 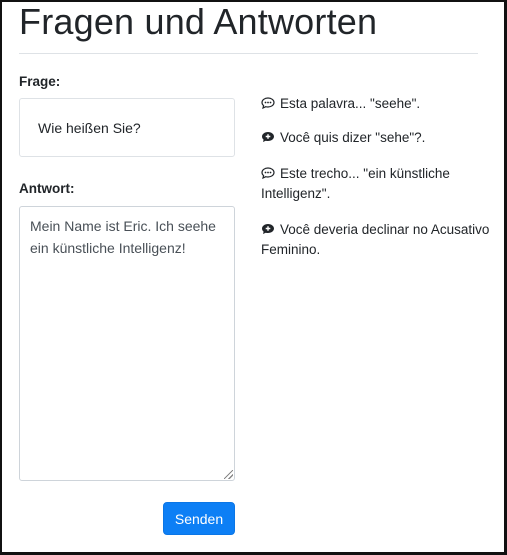 I want to click on resize-handle, so click(x=228, y=474).